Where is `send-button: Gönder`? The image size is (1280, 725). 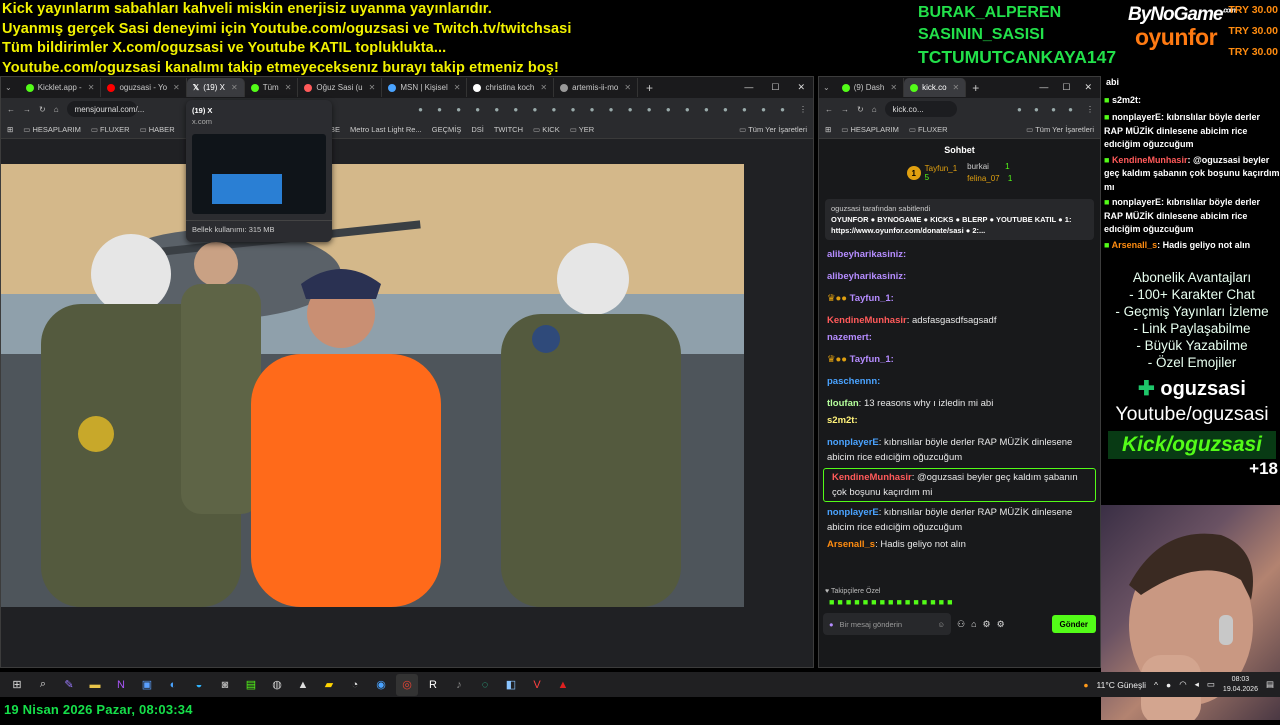 send-button: Gönder is located at coordinates (1073, 624).